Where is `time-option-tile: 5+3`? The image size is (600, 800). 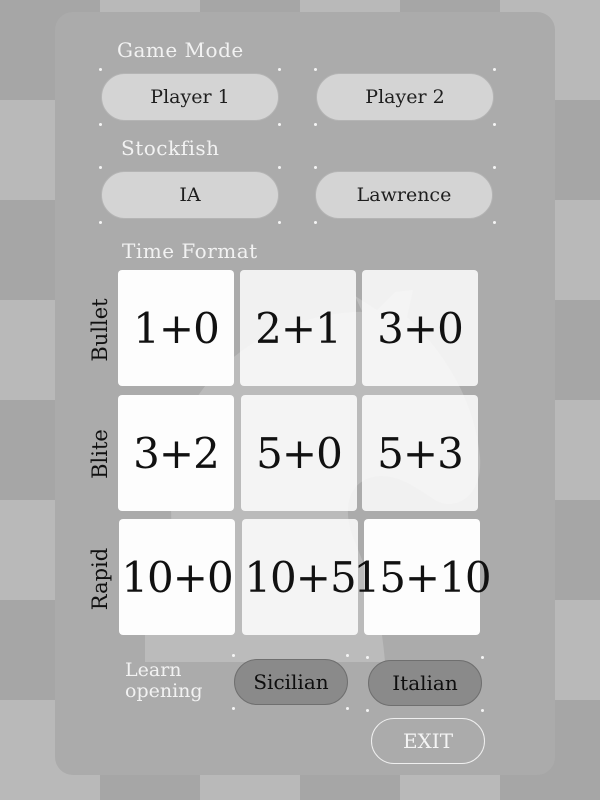
time-option-tile: 5+3 is located at coordinates (420, 453).